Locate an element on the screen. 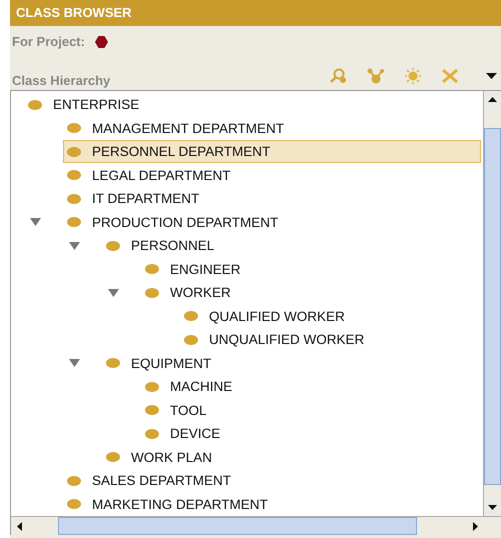 Image resolution: width=501 pixels, height=538 pixels. tree-item: WORKER is located at coordinates (186, 292).